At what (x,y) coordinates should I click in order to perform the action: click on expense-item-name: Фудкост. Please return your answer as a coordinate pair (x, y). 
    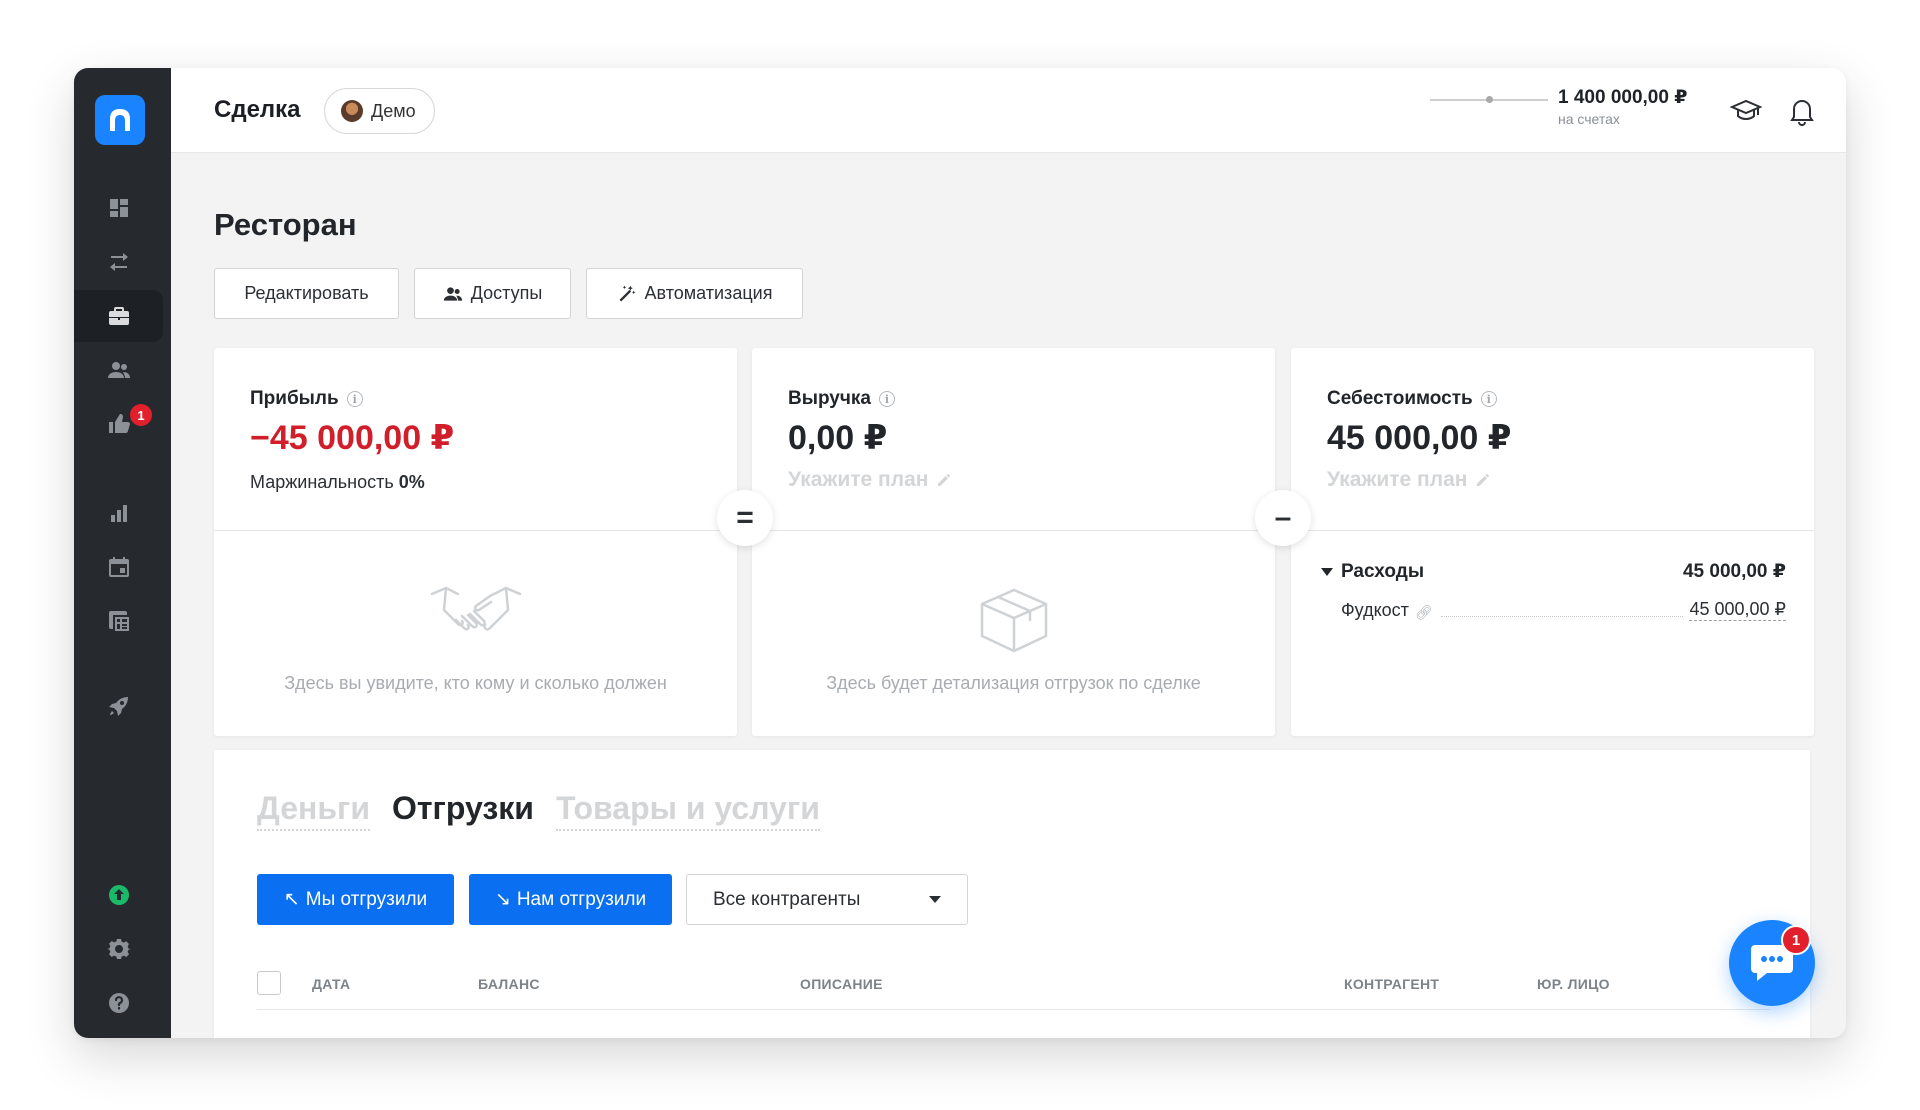
    Looking at the image, I should click on (1375, 610).